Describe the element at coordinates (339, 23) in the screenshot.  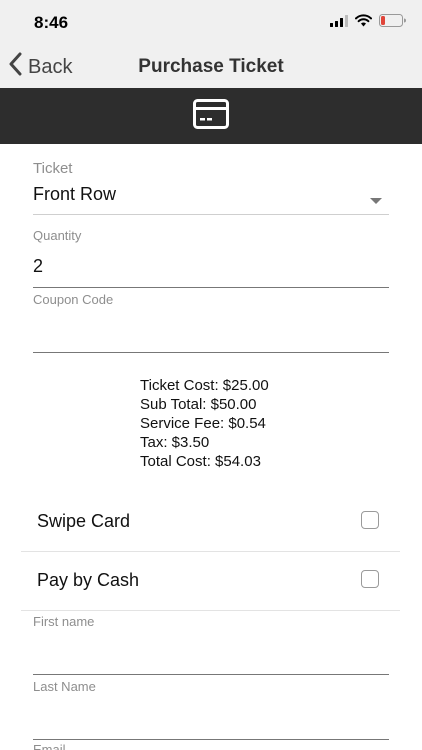
I see `cellular-signal-icon` at that location.